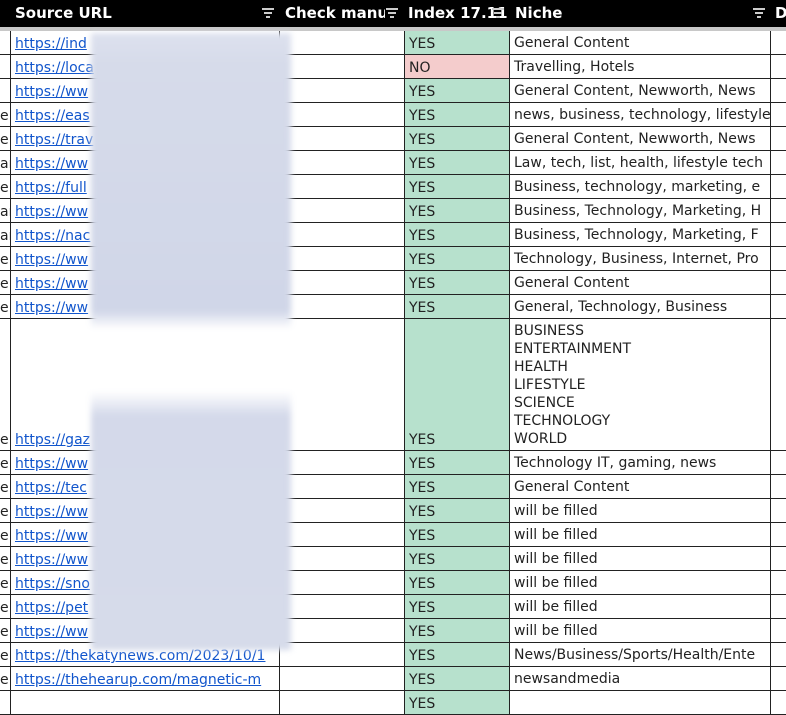 The width and height of the screenshot is (786, 715). Describe the element at coordinates (640, 138) in the screenshot. I see `cell-niche: General Content, Newworth, News` at that location.